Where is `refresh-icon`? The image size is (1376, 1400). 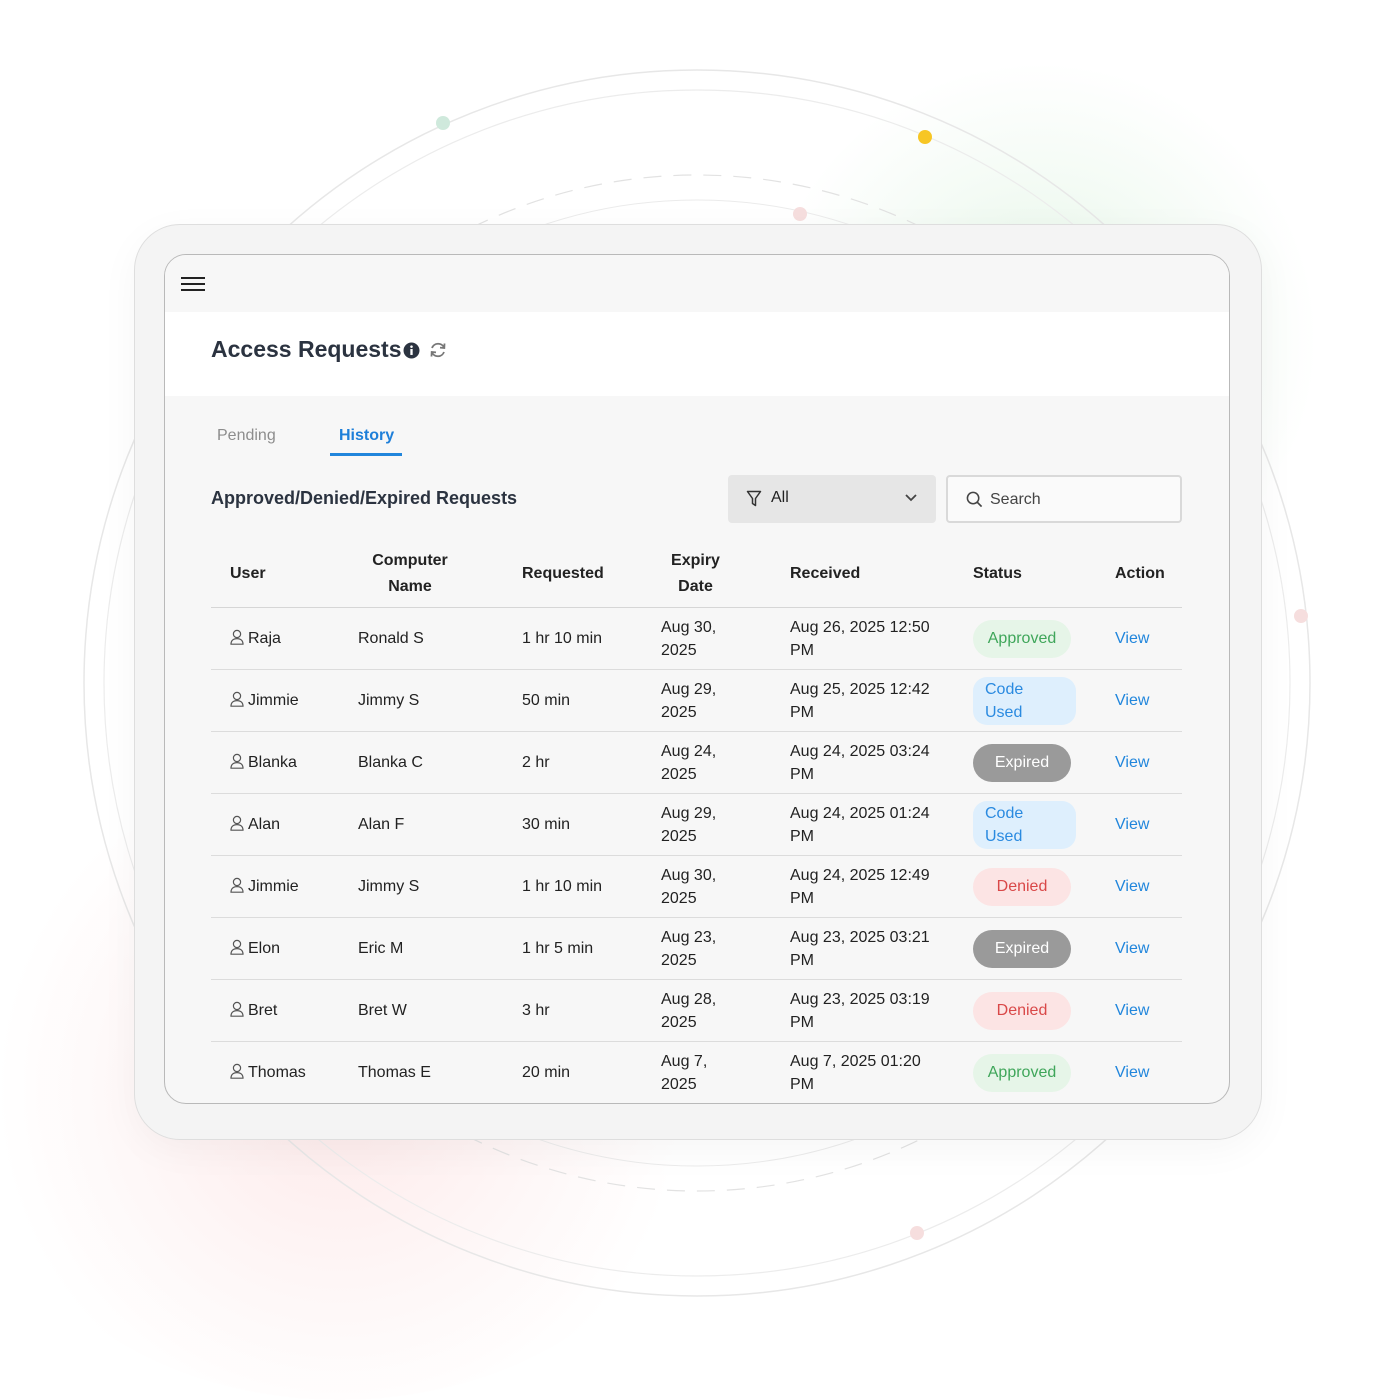 refresh-icon is located at coordinates (438, 350).